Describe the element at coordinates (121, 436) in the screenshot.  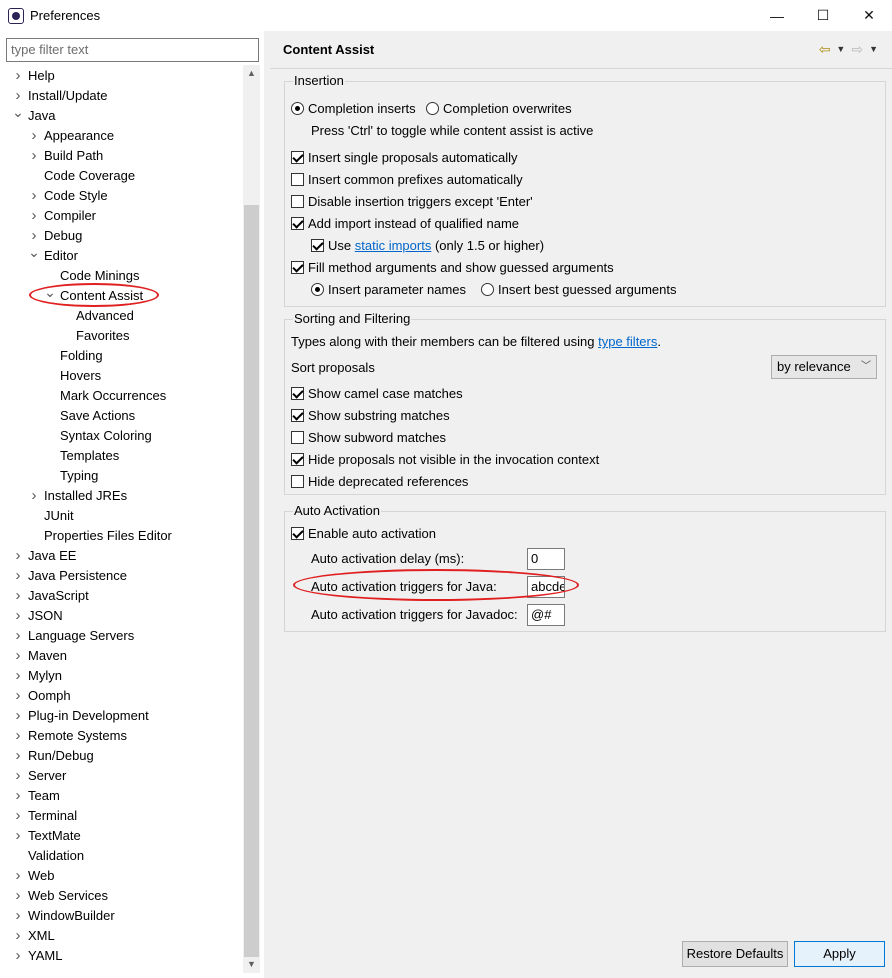
I see `tree-item: Syntax Coloring` at that location.